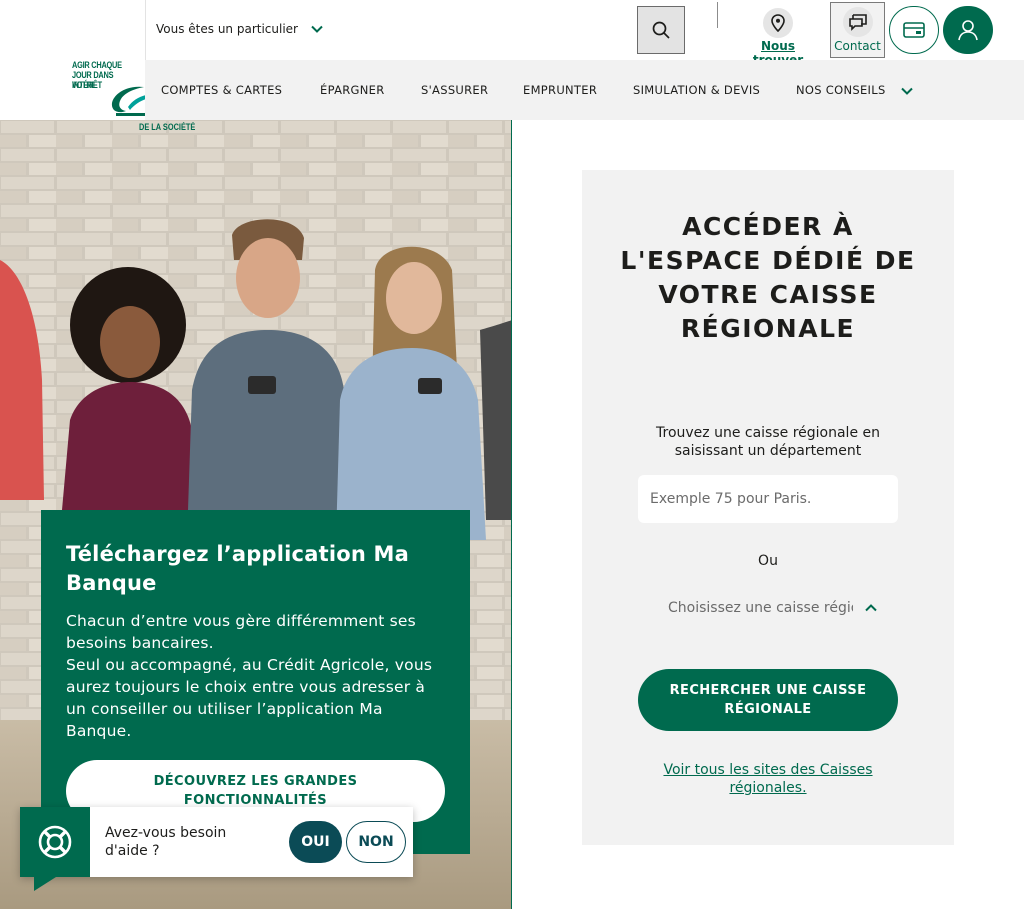 The width and height of the screenshot is (1024, 909). I want to click on location-pin-icon, so click(778, 23).